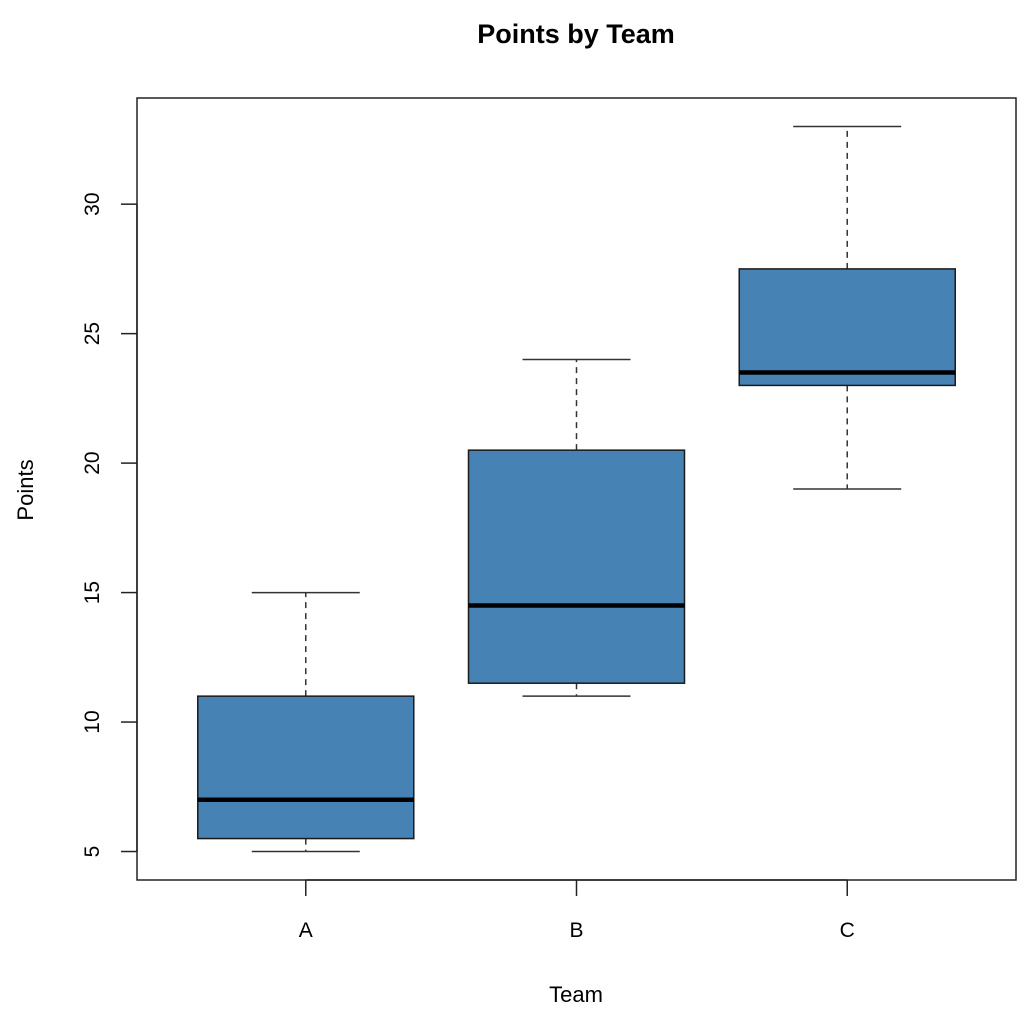 The width and height of the screenshot is (1035, 1017). Describe the element at coordinates (92, 462) in the screenshot. I see `y-tick-label: 20` at that location.